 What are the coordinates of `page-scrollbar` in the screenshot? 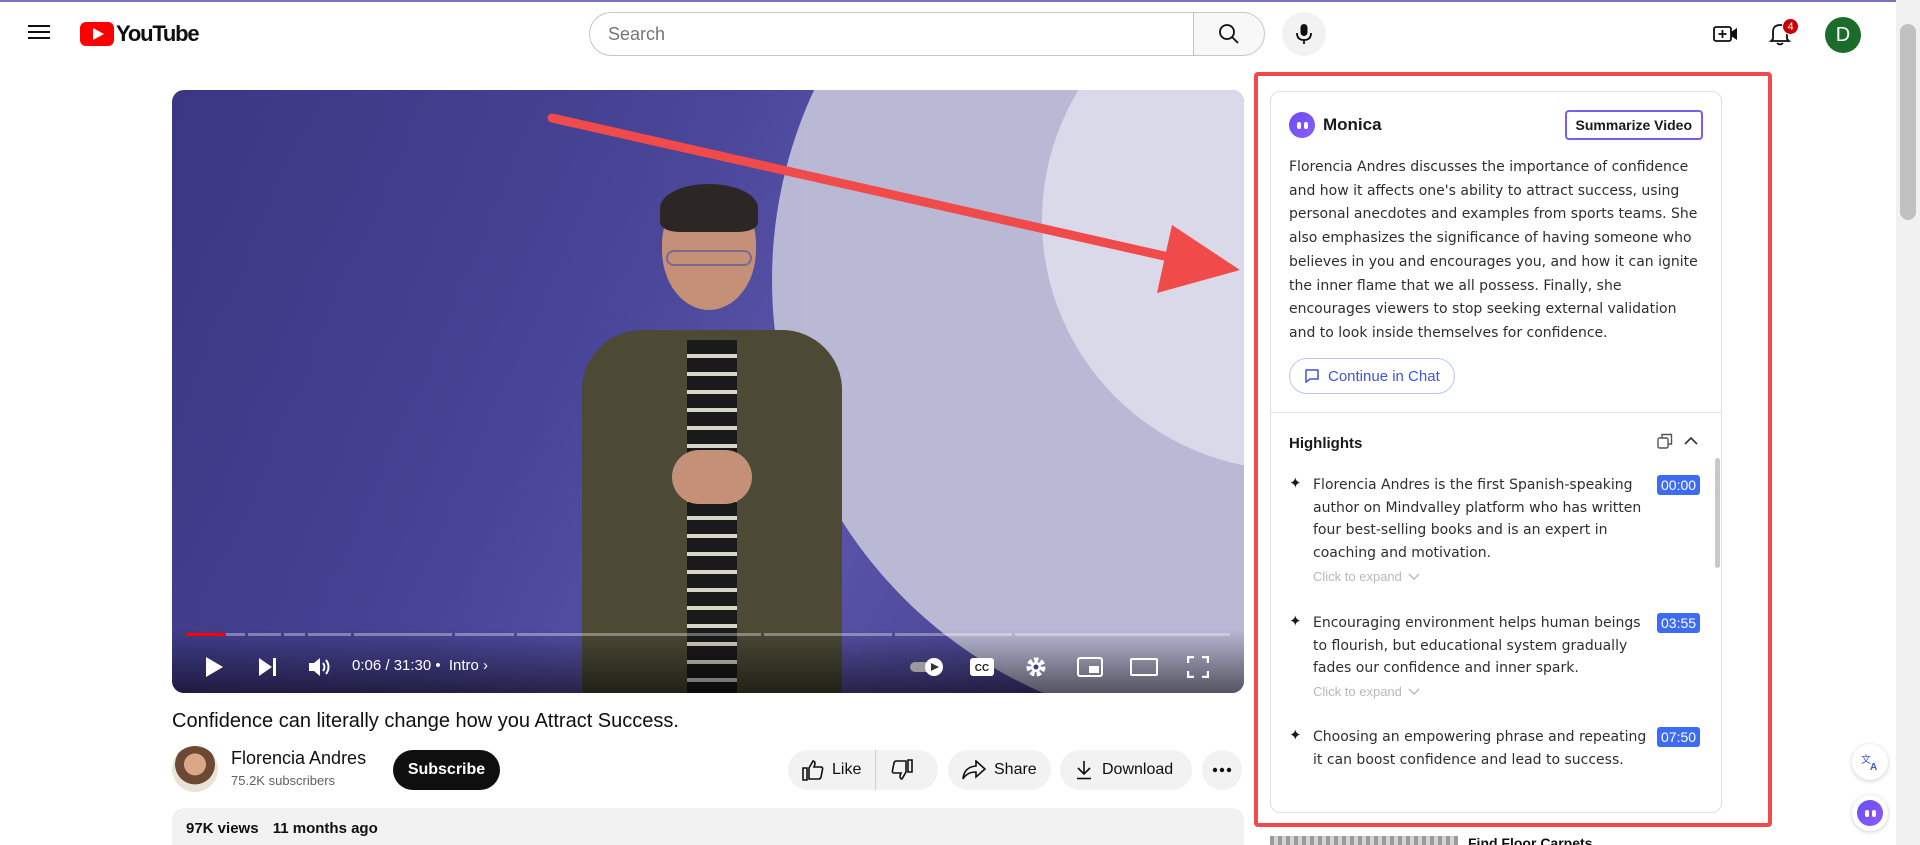 It's located at (1908, 422).